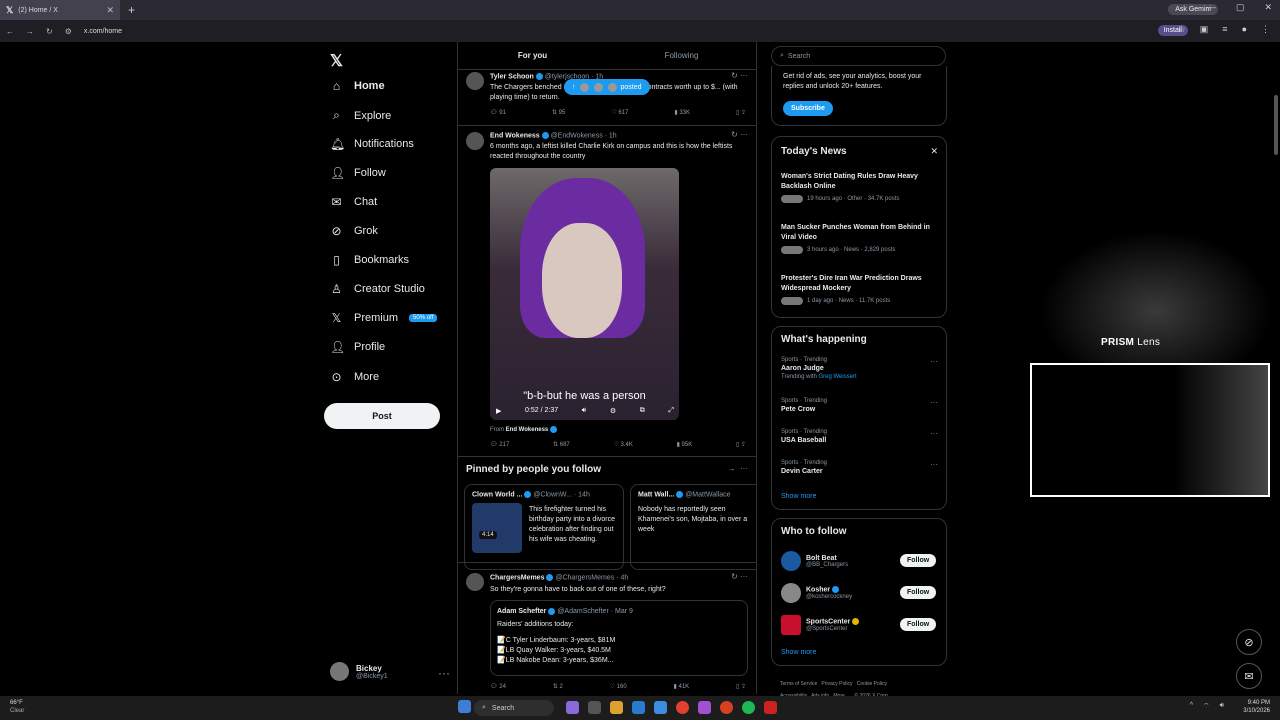 The image size is (1280, 720). I want to click on network-icon: ⌔, so click(1206, 706).